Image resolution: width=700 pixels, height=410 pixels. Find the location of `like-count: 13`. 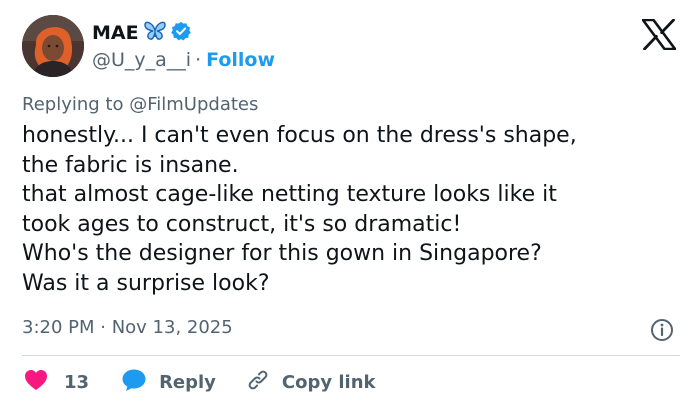

like-count: 13 is located at coordinates (77, 382).